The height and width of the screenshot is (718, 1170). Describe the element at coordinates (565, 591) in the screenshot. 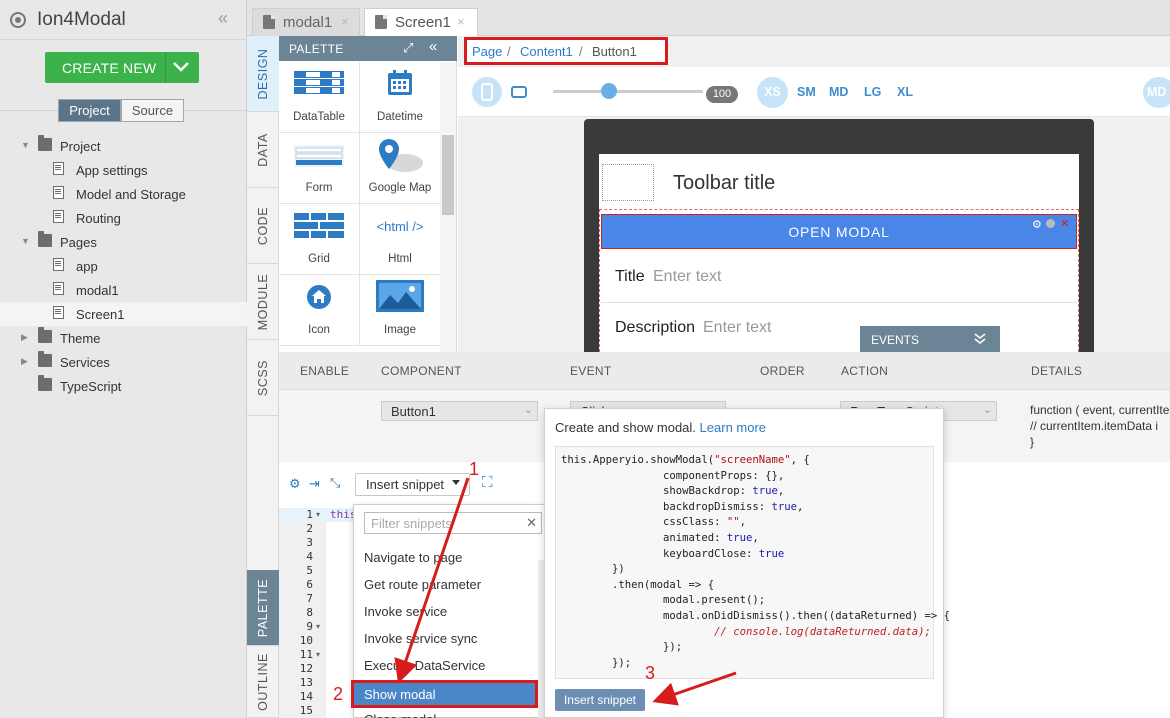

I see `annotation-arrows` at that location.